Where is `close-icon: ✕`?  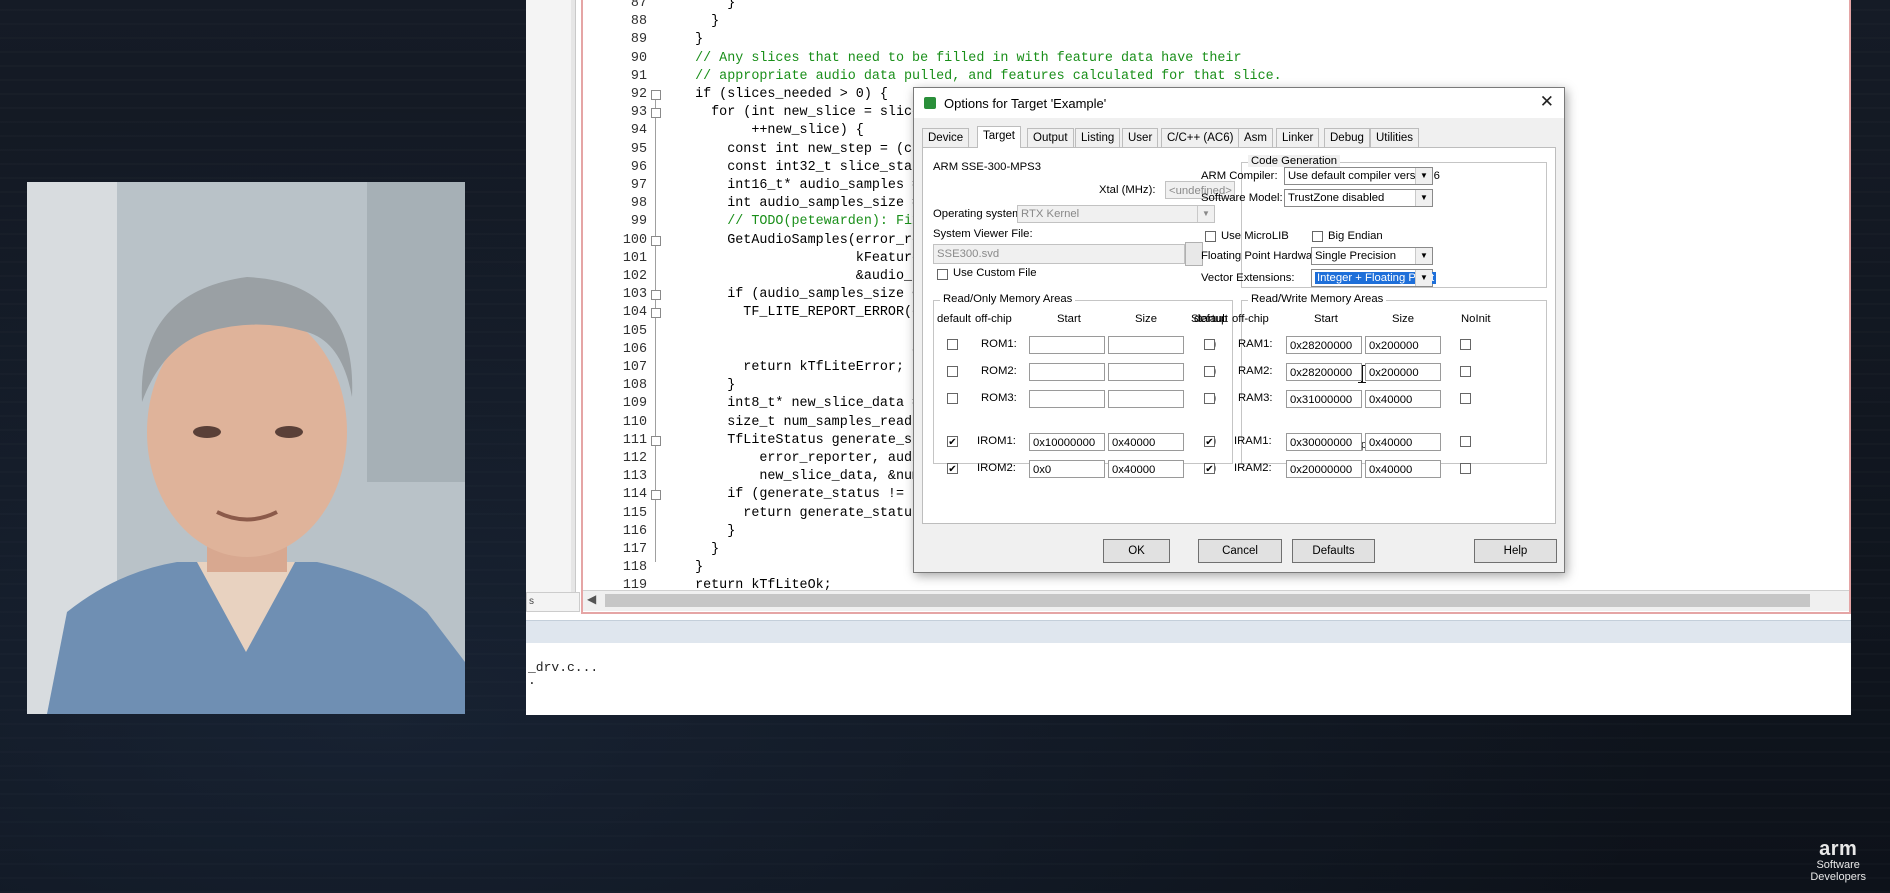
close-icon: ✕ is located at coordinates (1547, 102).